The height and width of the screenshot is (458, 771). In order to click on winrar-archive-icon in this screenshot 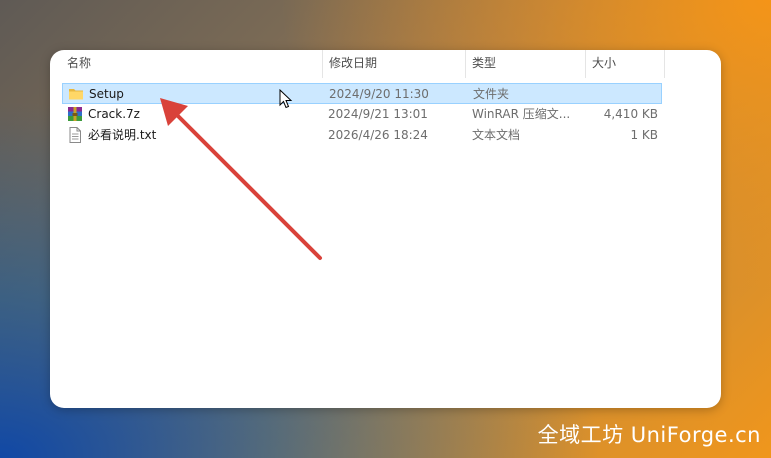, I will do `click(75, 114)`.